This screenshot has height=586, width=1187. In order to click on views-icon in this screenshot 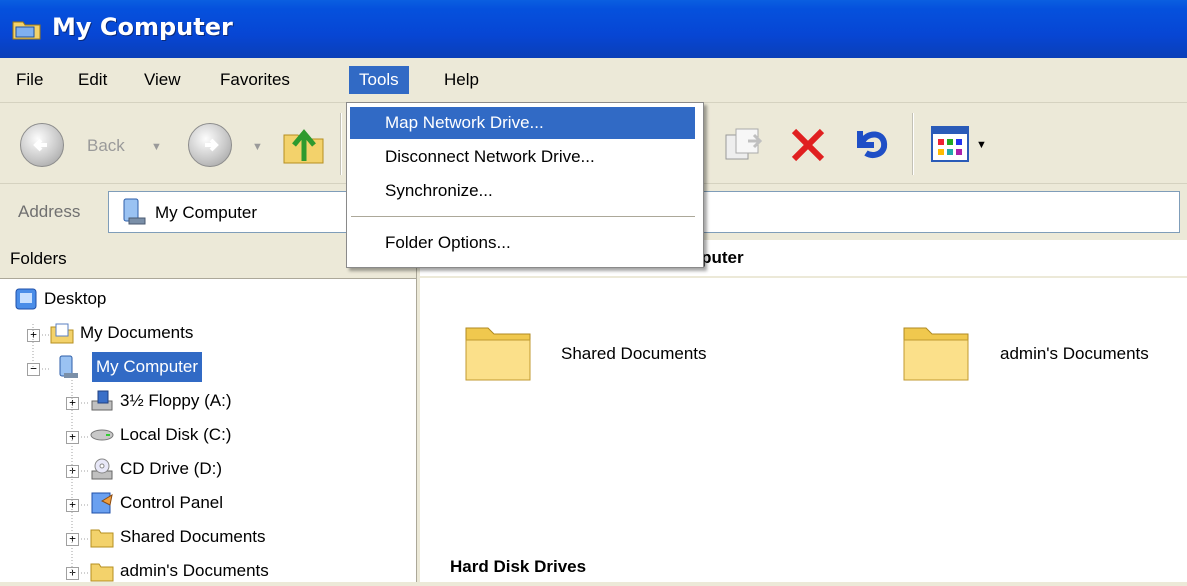, I will do `click(950, 144)`.